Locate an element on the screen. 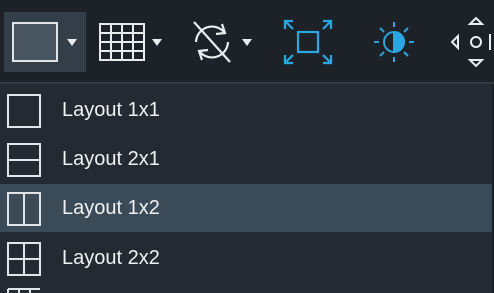 This screenshot has width=494, height=293. grid-dropdown-button is located at coordinates (133, 42).